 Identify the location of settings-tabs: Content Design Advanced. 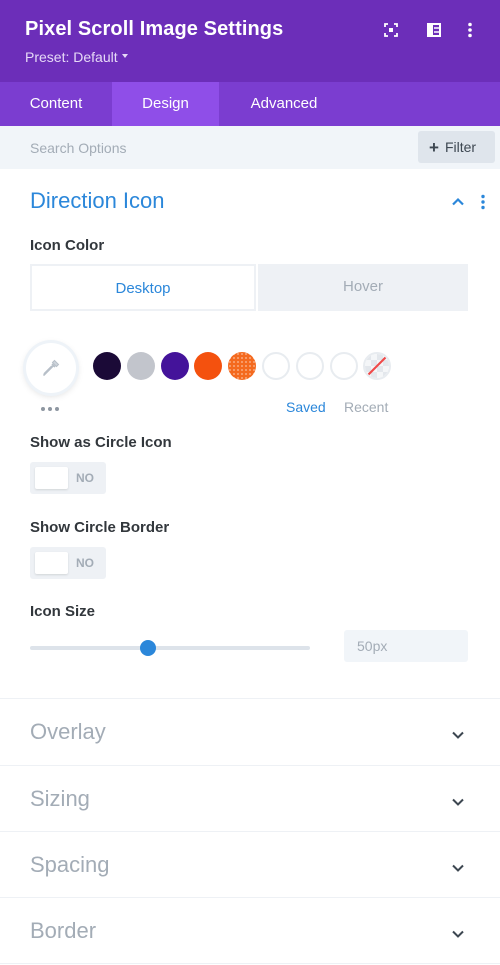
(250, 104).